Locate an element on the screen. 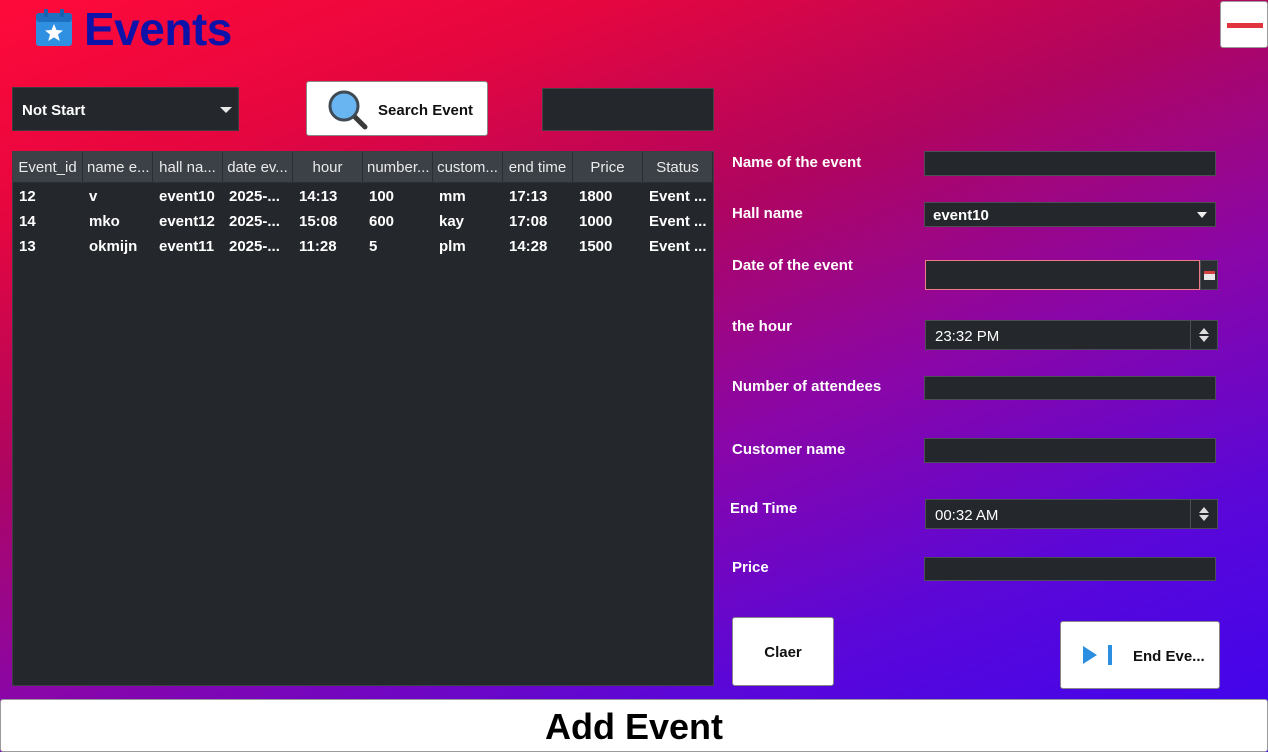  table-cell: 11:28 is located at coordinates (318, 246).